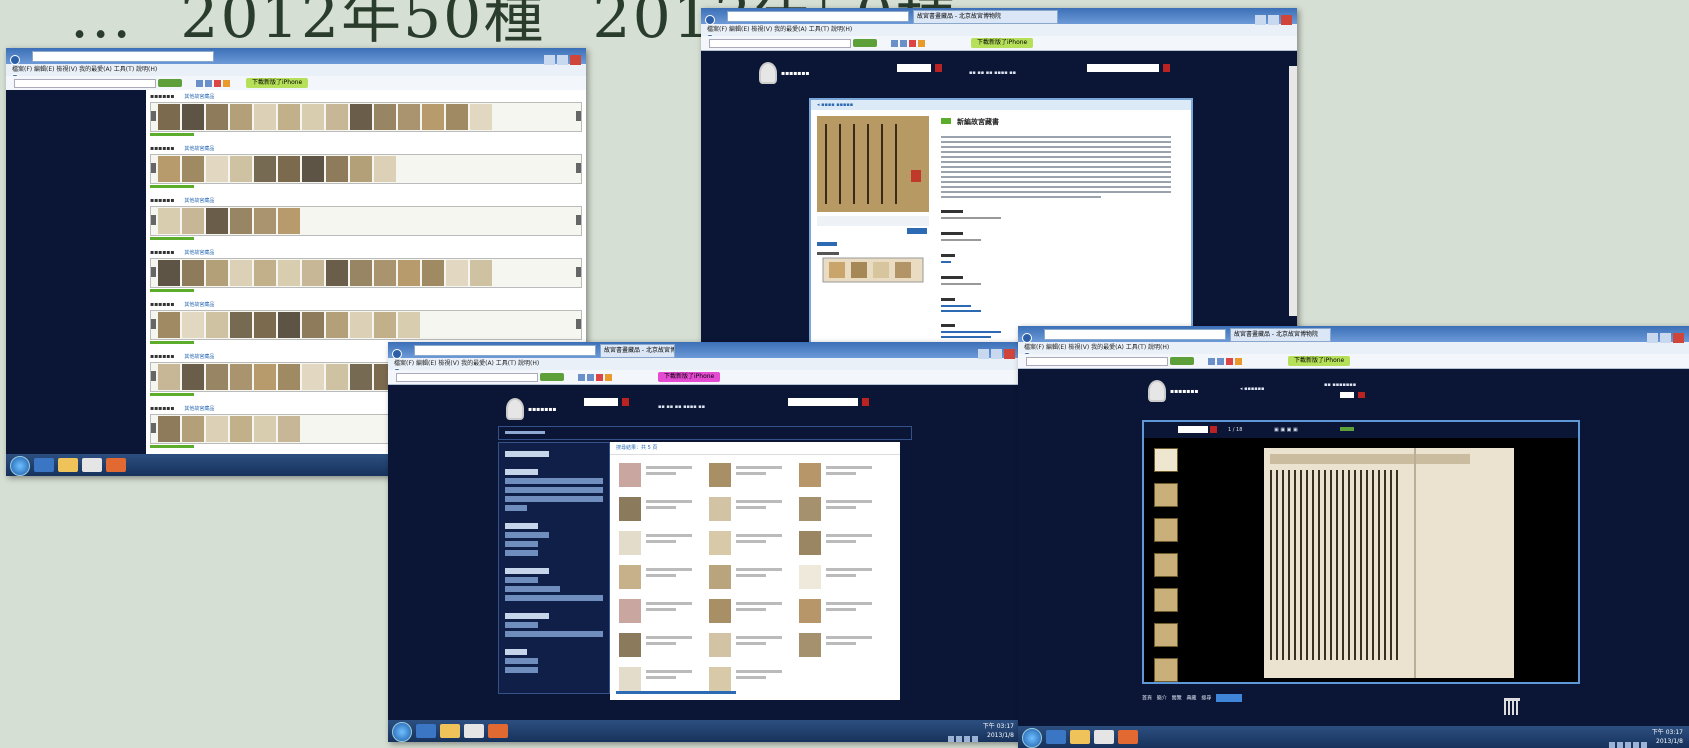 This screenshot has width=1689, height=748. I want to click on zoom-controls: ▣ ▣ ▣ ▣, so click(1286, 430).